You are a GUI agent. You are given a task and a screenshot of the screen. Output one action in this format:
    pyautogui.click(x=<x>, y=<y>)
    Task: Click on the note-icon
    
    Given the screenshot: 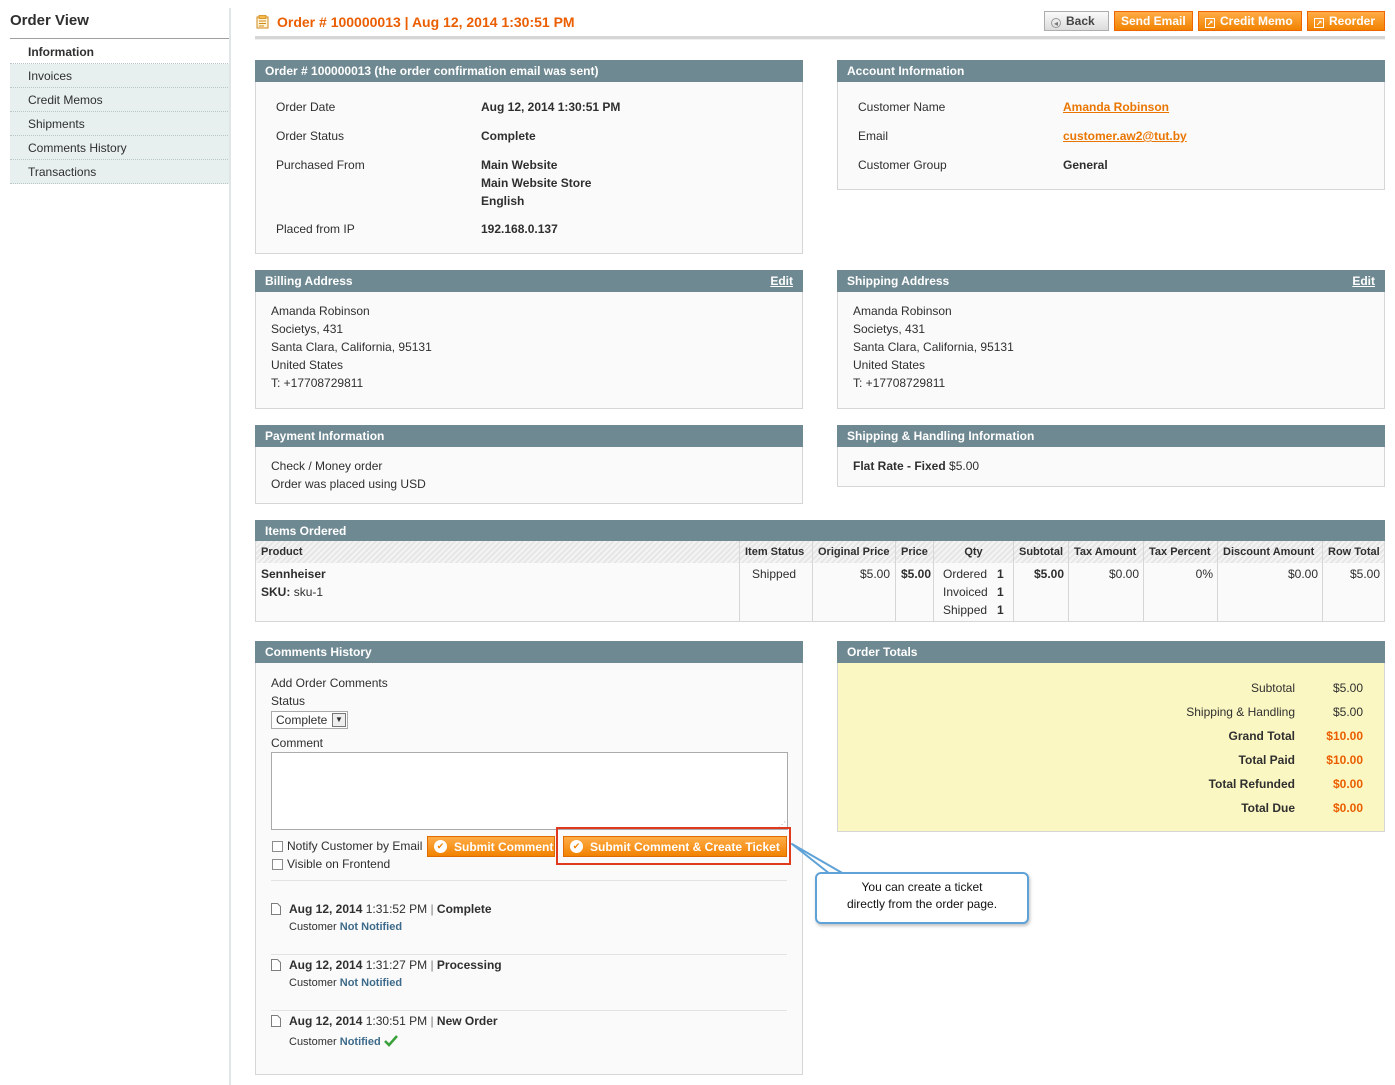 What is the action you would take?
    pyautogui.click(x=276, y=965)
    